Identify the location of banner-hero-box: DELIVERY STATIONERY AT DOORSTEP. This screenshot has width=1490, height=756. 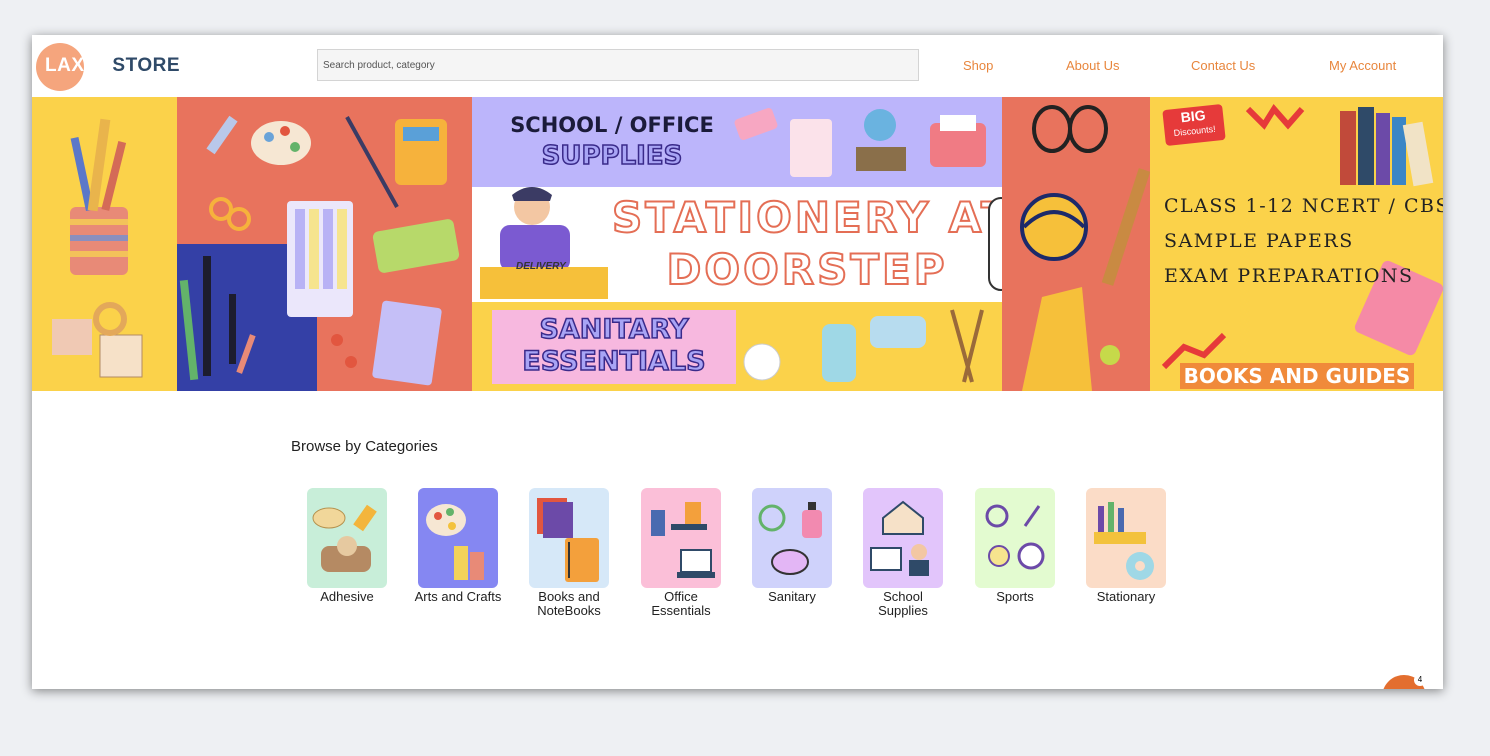
(742, 244).